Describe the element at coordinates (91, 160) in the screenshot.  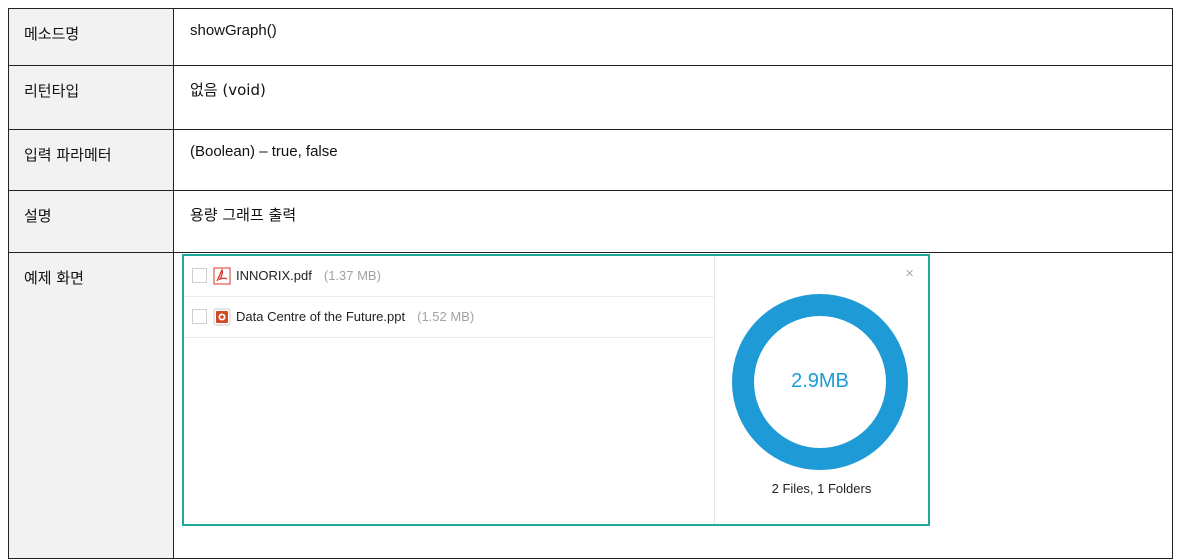
I see `label-parameters: 입력 파라메터` at that location.